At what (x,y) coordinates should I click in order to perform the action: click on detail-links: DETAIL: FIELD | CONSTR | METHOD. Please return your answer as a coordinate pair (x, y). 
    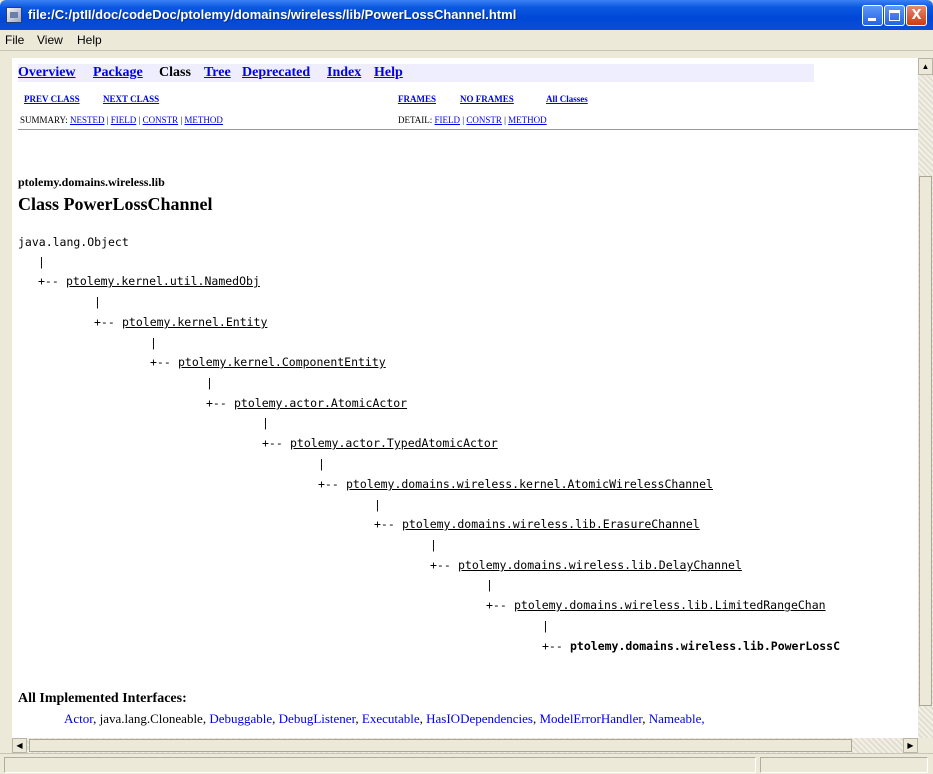
    Looking at the image, I should click on (472, 120).